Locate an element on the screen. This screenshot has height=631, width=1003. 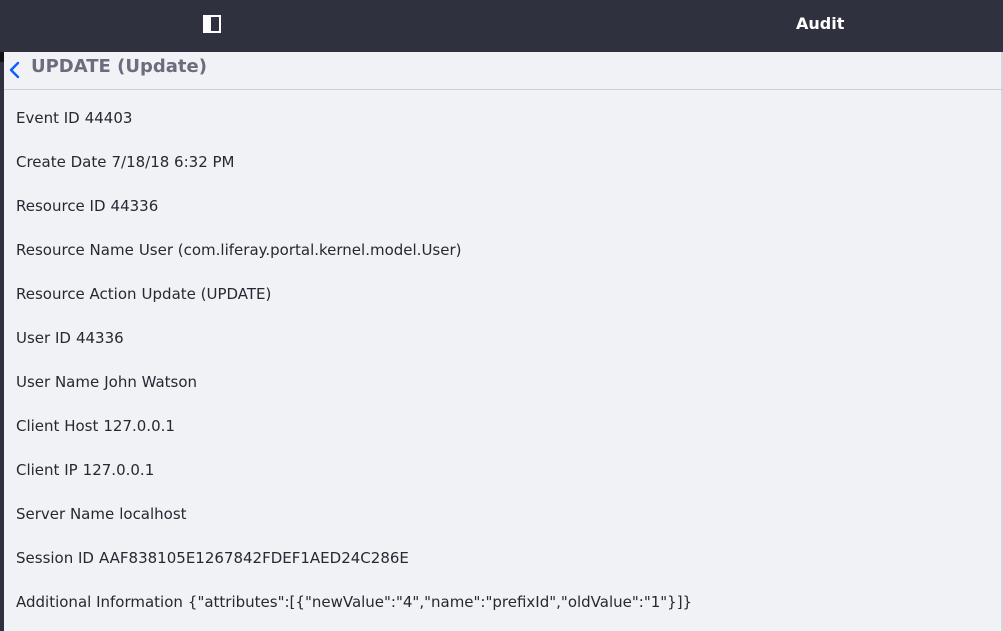
detail-label: User ID is located at coordinates (43, 338).